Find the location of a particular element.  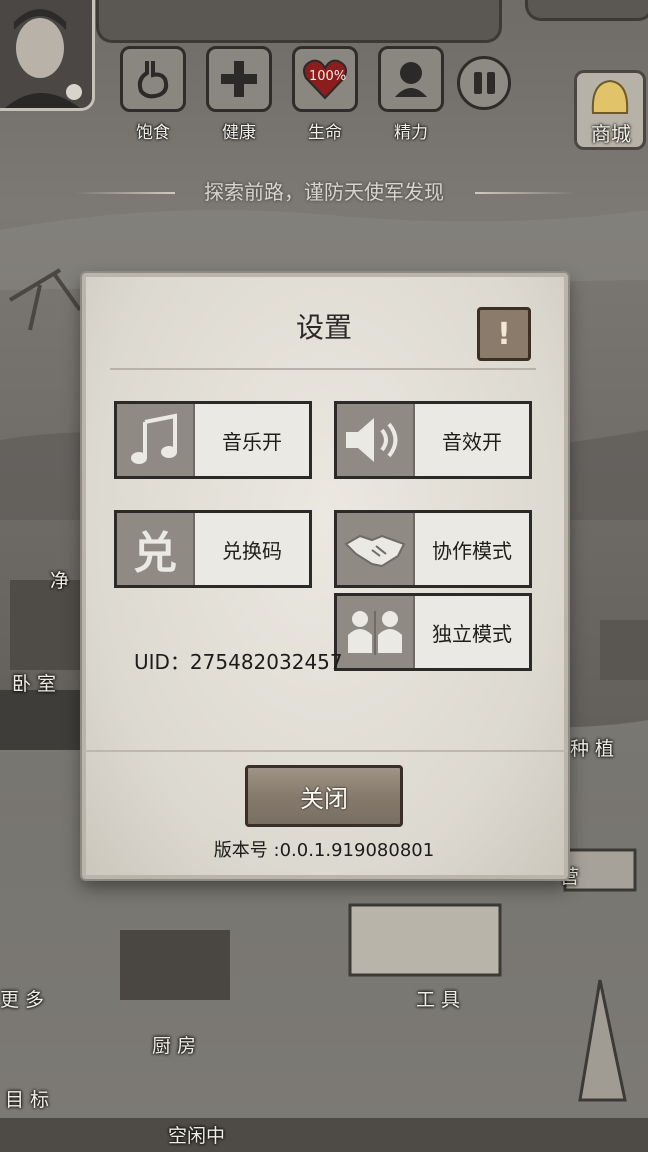

map-label-purify: 净 is located at coordinates (59, 579).